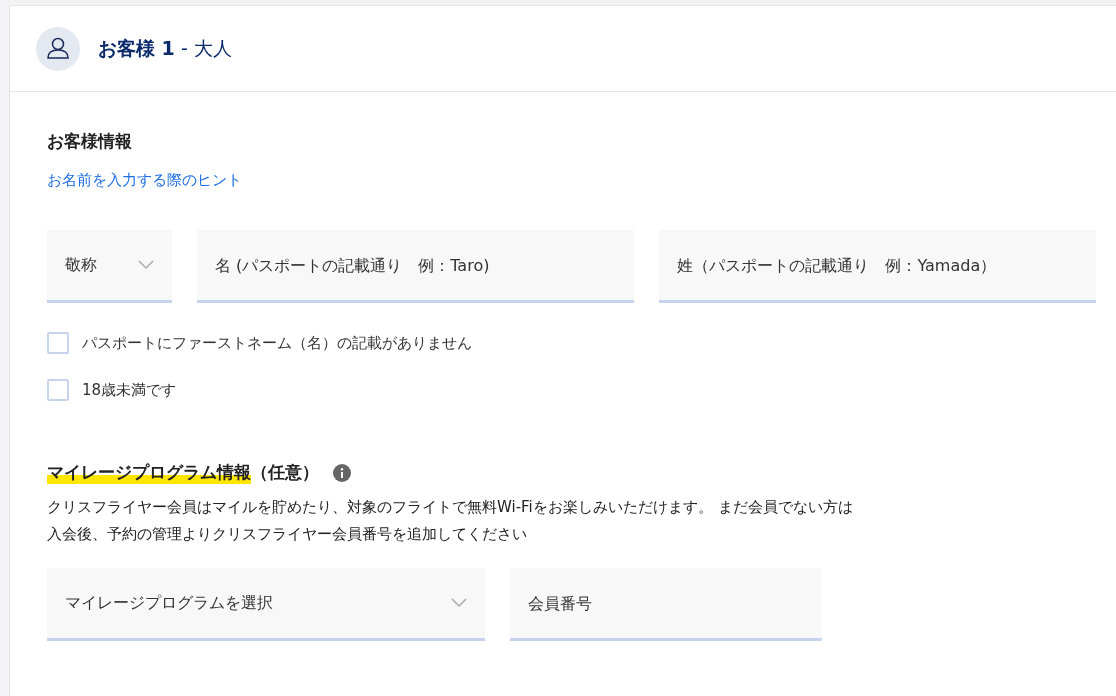 Image resolution: width=1116 pixels, height=696 pixels. What do you see at coordinates (415, 266) in the screenshot?
I see `input-field: 名 (パスポートの記載通り 例：Taro)` at bounding box center [415, 266].